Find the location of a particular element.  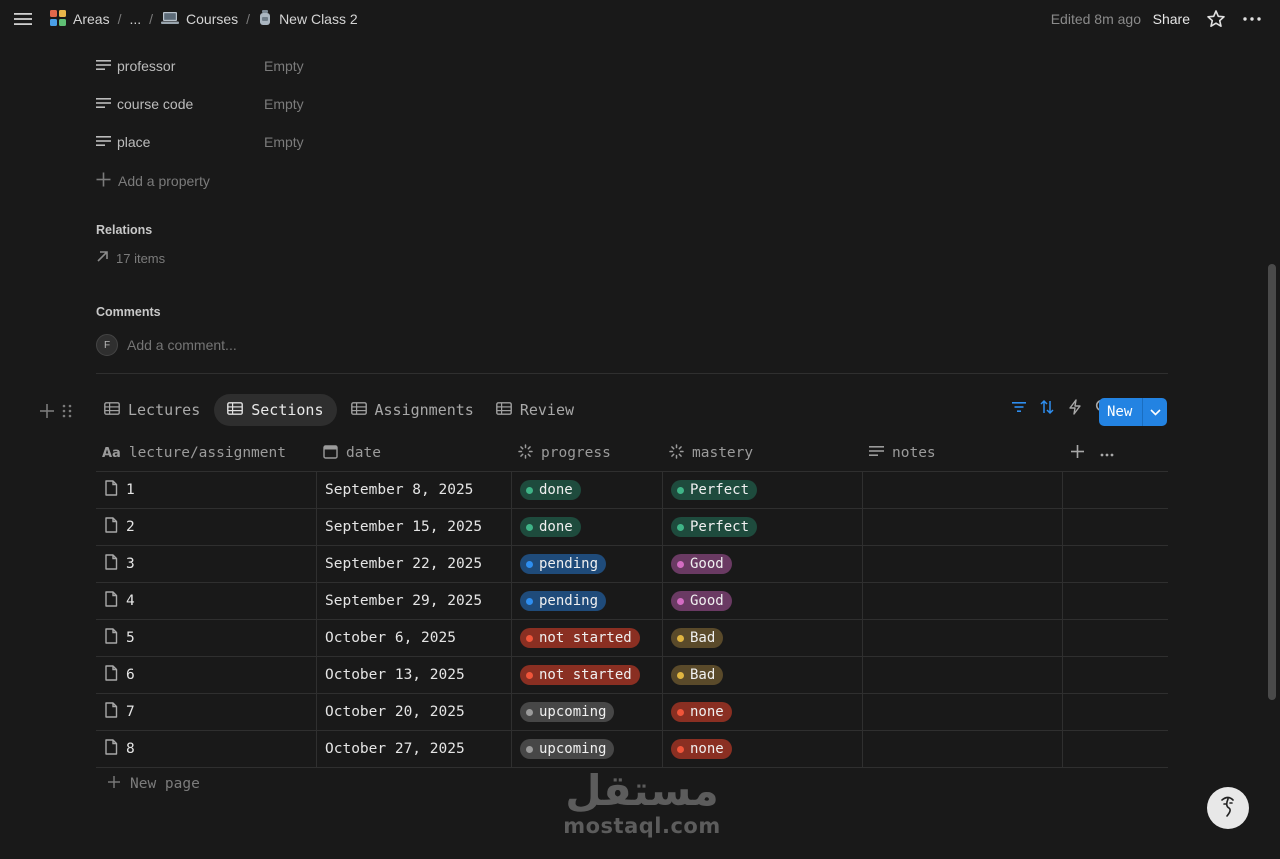

table-row: 2 September 15, 2025 done Perfect is located at coordinates (632, 527).